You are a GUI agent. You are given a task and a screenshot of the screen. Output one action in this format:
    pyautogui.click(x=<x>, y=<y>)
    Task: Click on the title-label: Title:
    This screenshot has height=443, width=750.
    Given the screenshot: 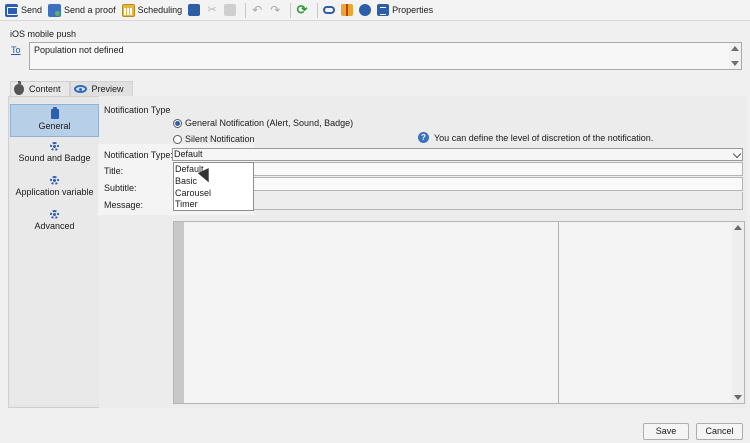 What is the action you would take?
    pyautogui.click(x=114, y=171)
    